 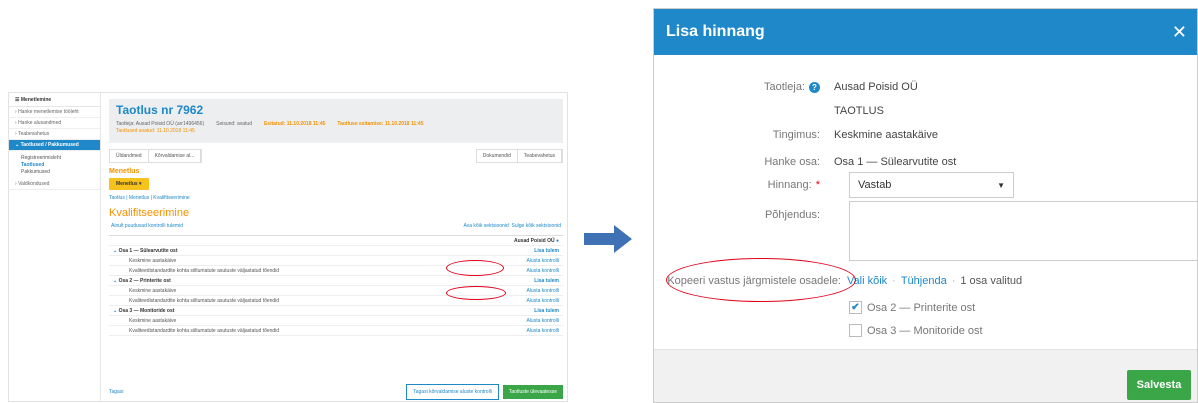 I want to click on lot-3-checkbox: Osa 3 — Monitoride ost, so click(x=916, y=330).